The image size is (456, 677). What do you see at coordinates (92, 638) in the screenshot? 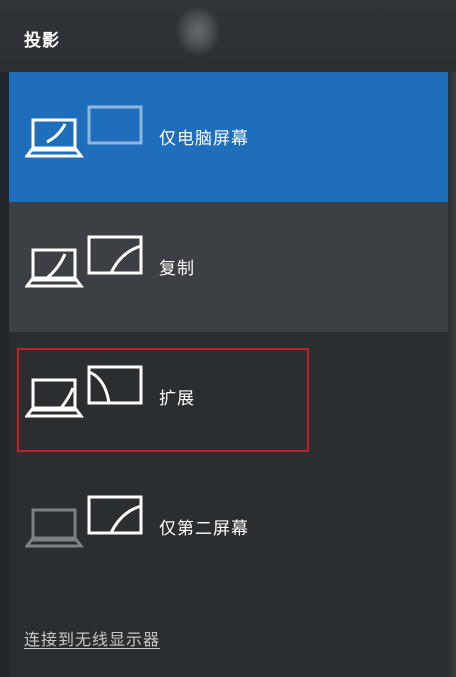
I see `connect-wireless-display-link: 连接到无线显示器` at bounding box center [92, 638].